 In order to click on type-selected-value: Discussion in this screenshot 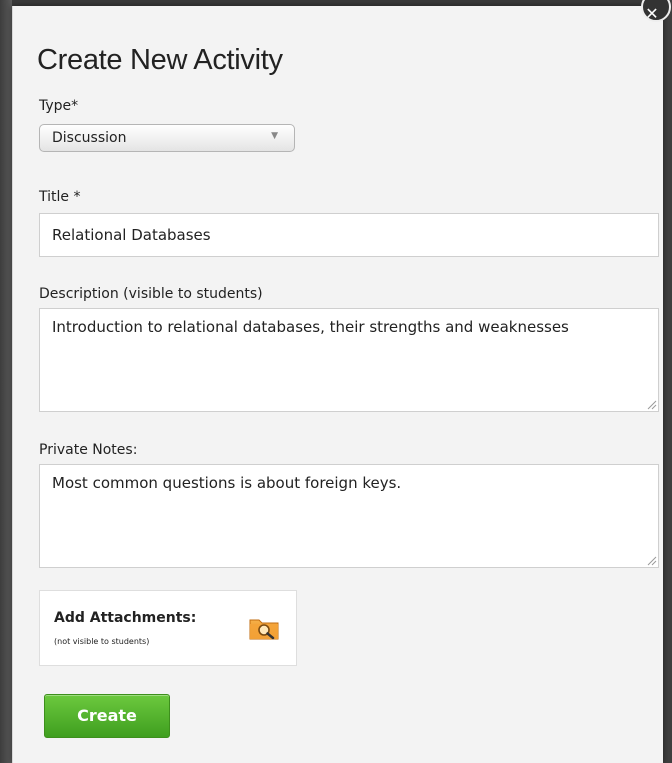, I will do `click(89, 138)`.